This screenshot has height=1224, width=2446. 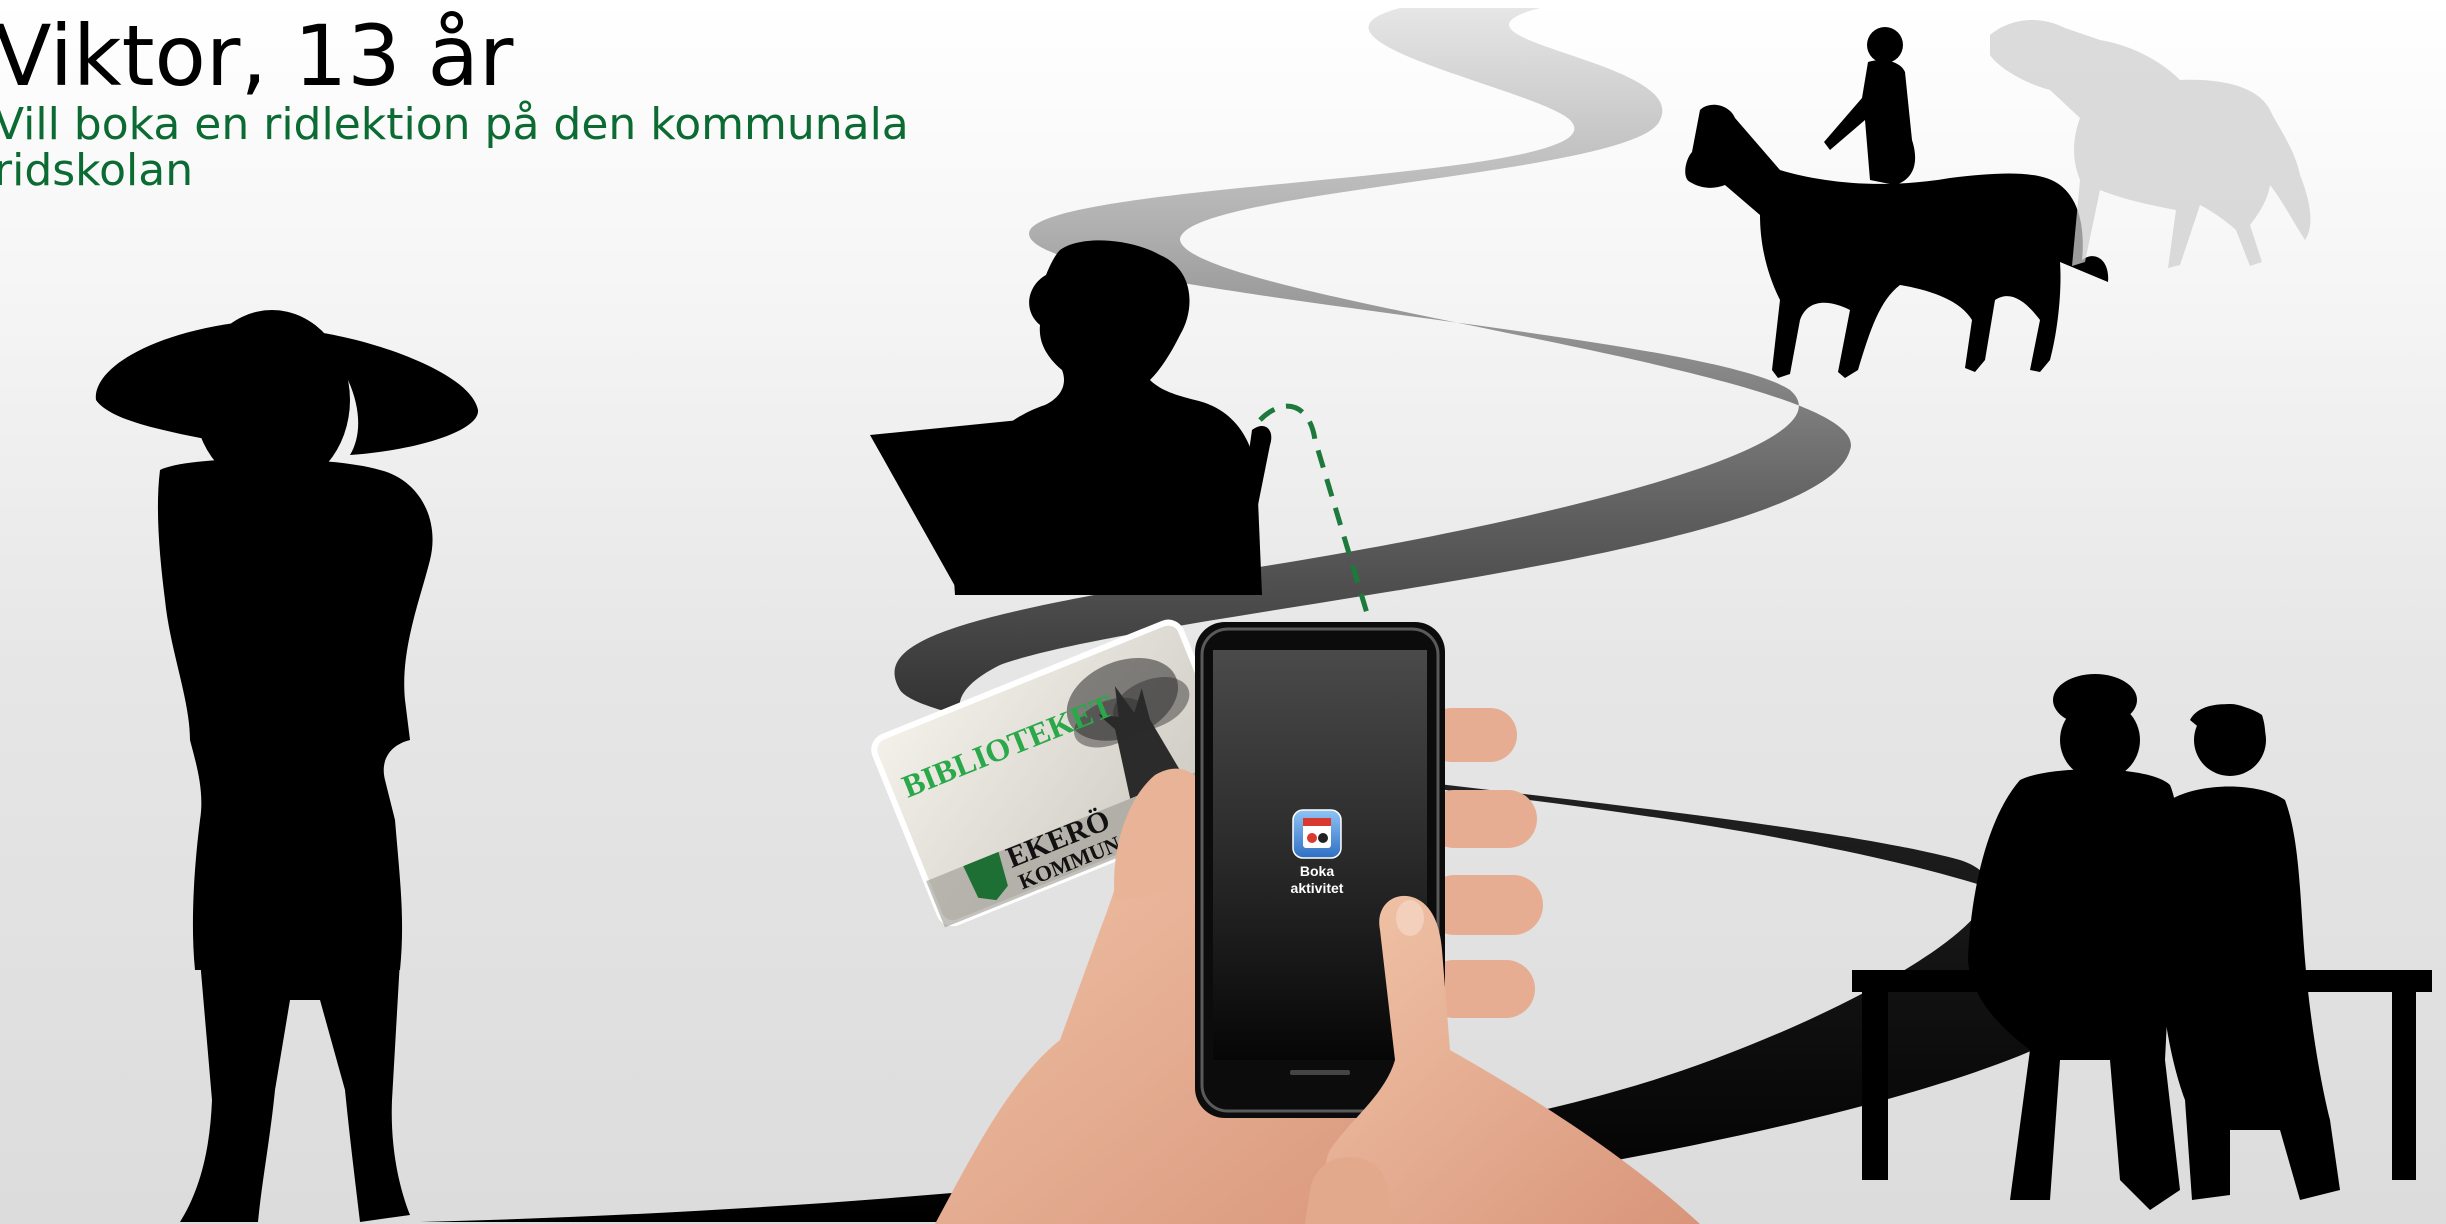 I want to click on boka-aktivitet-app: Boka aktivitet, so click(x=1317, y=852).